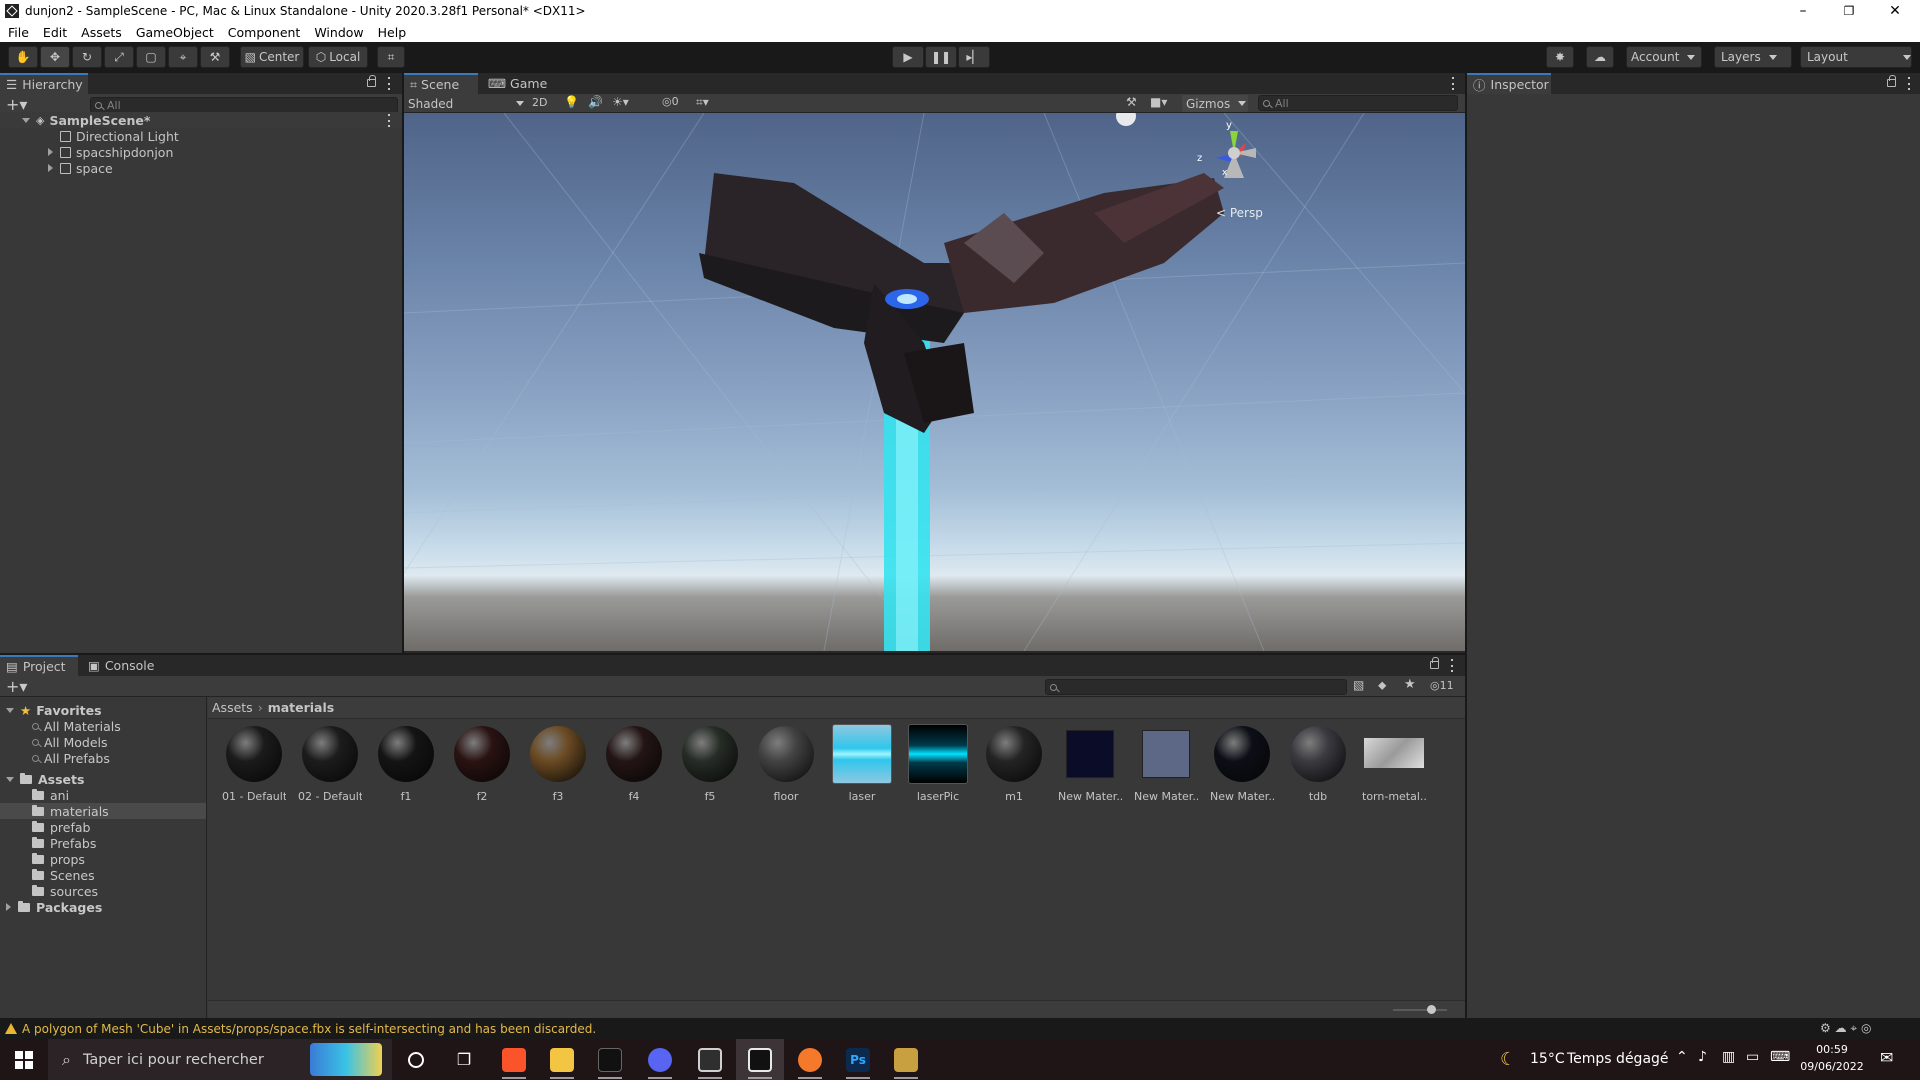  What do you see at coordinates (595, 102) in the screenshot?
I see `audio-icon: 🔊` at bounding box center [595, 102].